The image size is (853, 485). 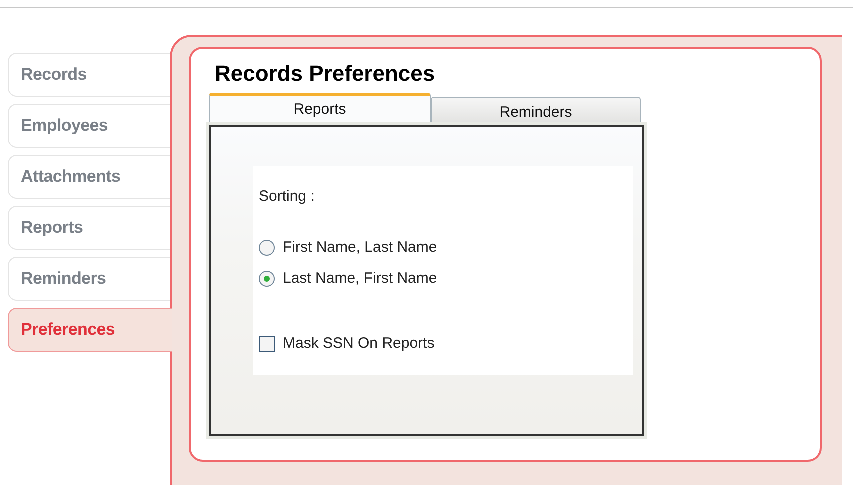 I want to click on radio-label: Last Name, First Name, so click(x=360, y=278).